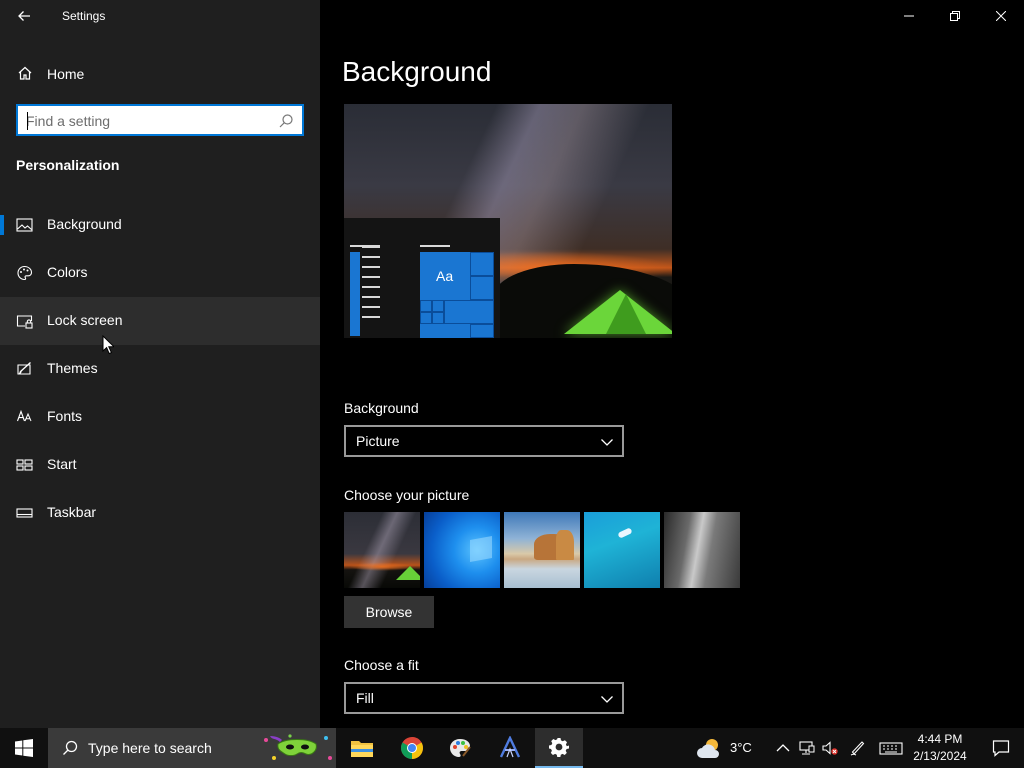  What do you see at coordinates (150, 748) in the screenshot?
I see `taskbar-search-placeholder: Type here to search` at bounding box center [150, 748].